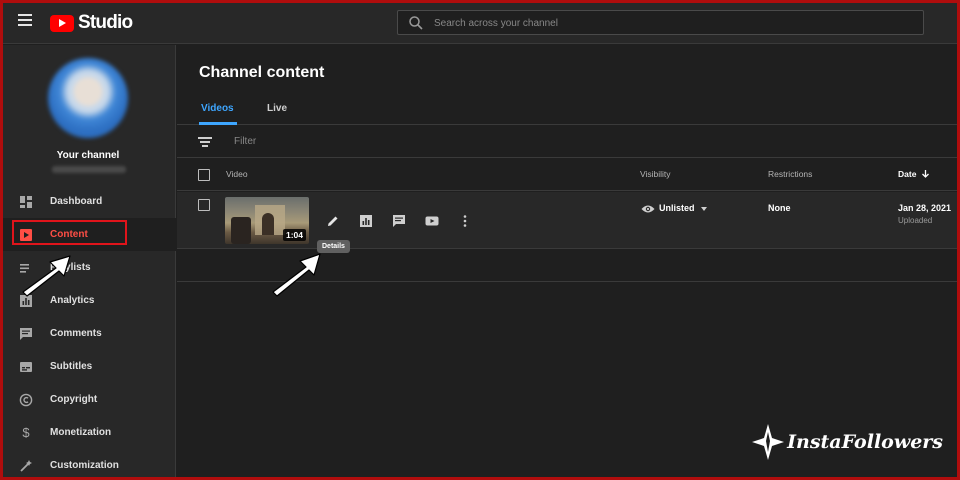  What do you see at coordinates (669, 23) in the screenshot?
I see `search-input` at bounding box center [669, 23].